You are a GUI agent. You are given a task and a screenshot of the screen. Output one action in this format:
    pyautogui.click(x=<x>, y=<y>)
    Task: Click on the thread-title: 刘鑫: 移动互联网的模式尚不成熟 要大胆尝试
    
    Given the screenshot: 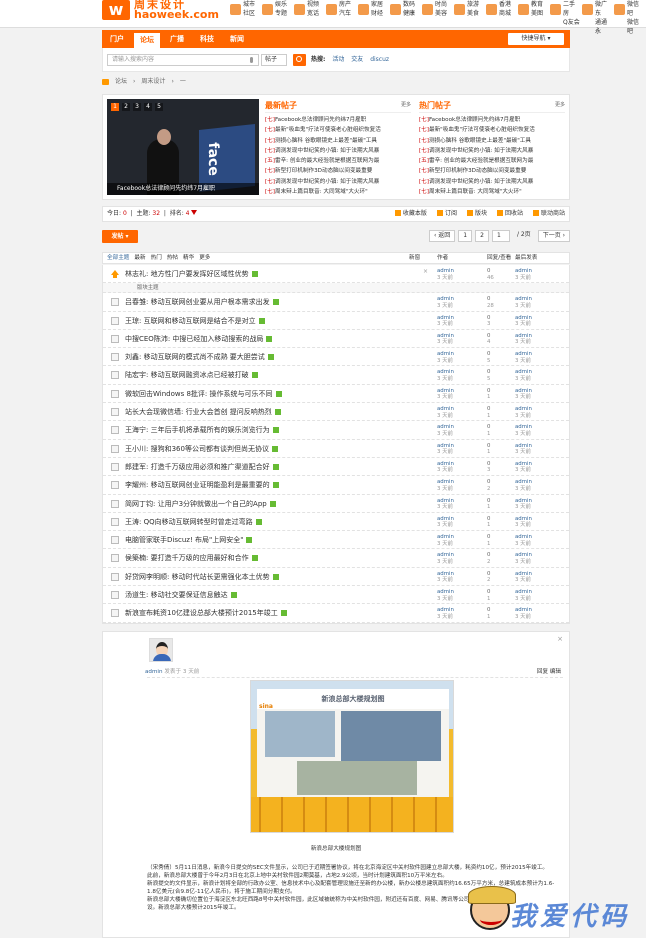 What is the action you would take?
    pyautogui.click(x=199, y=357)
    